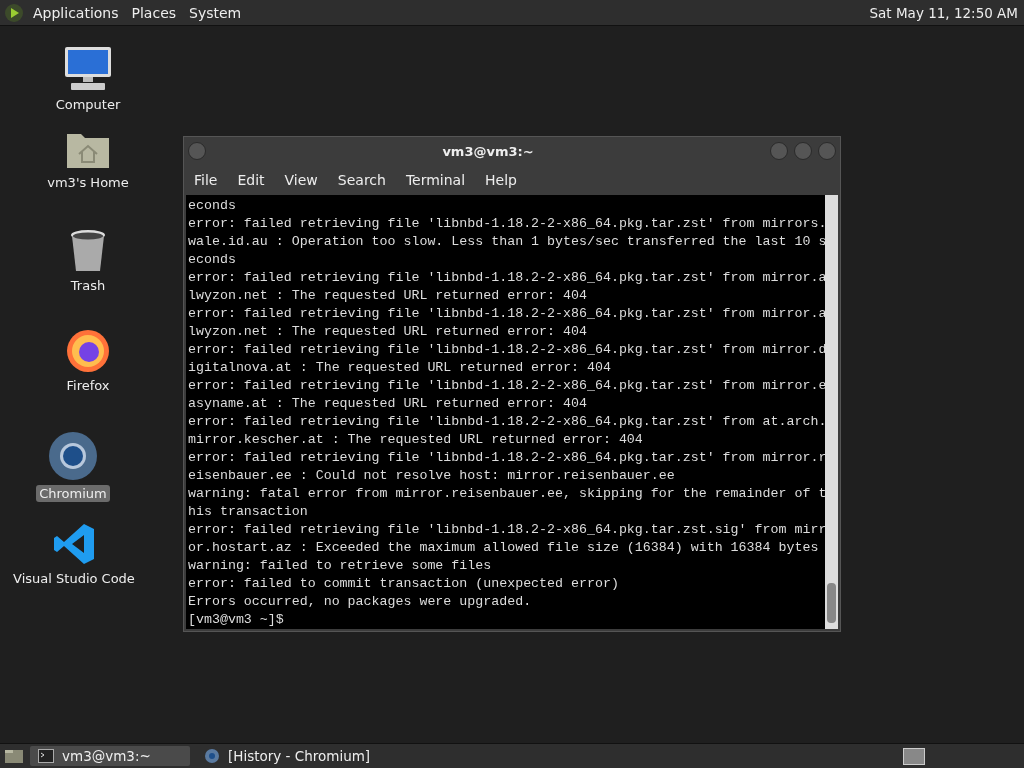 This screenshot has height=768, width=1024. I want to click on desktop-icon-label: Trash, so click(88, 285).